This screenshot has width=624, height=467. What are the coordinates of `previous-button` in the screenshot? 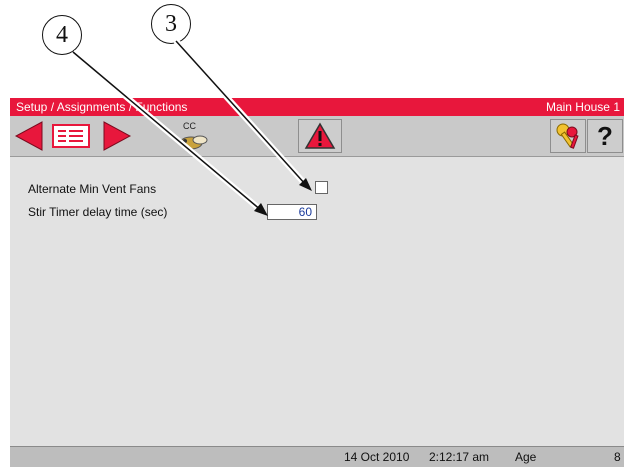 It's located at (29, 136).